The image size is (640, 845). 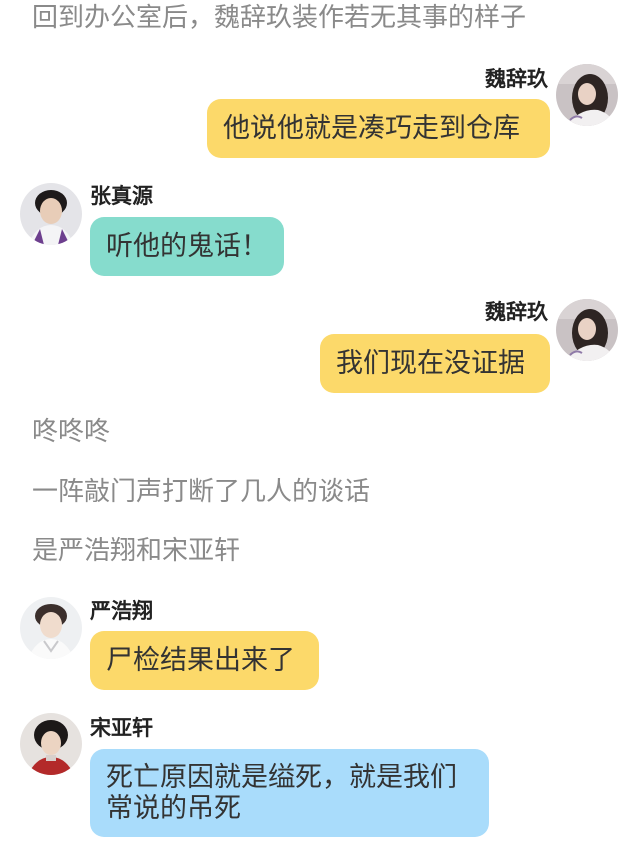 I want to click on narration-text: 咚咚咚, so click(x=71, y=432).